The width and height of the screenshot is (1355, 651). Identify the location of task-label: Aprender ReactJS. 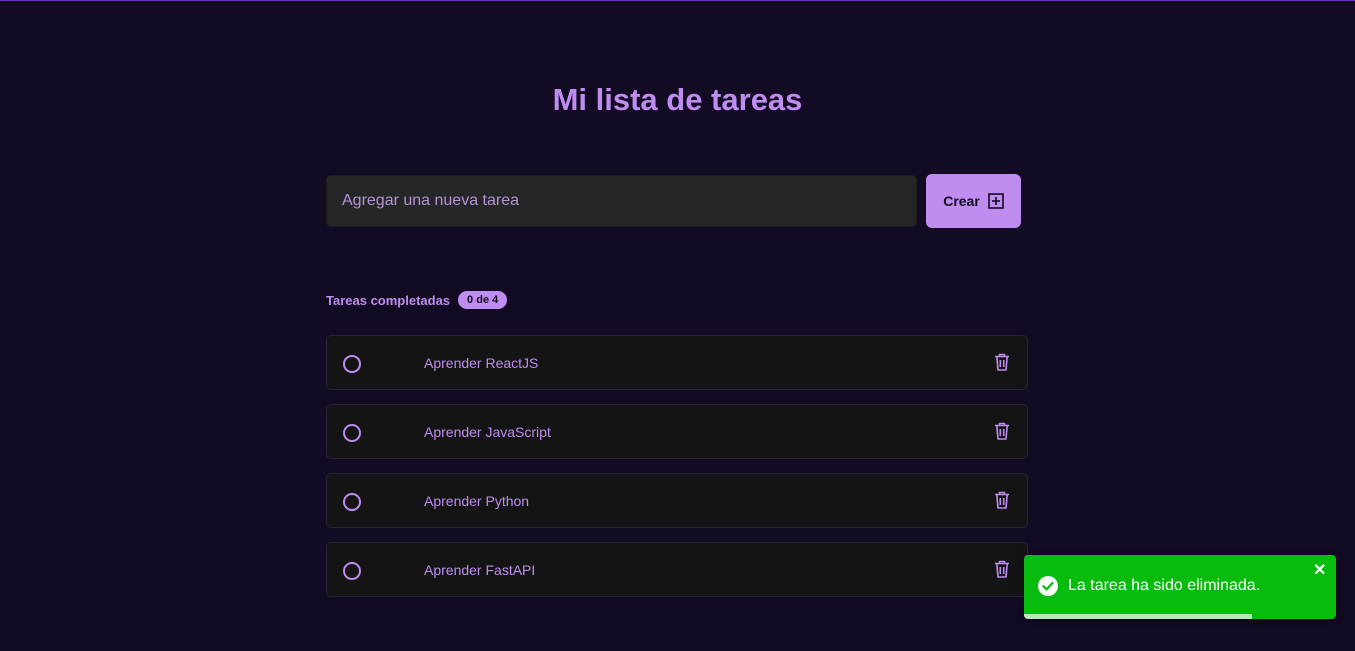
(481, 363).